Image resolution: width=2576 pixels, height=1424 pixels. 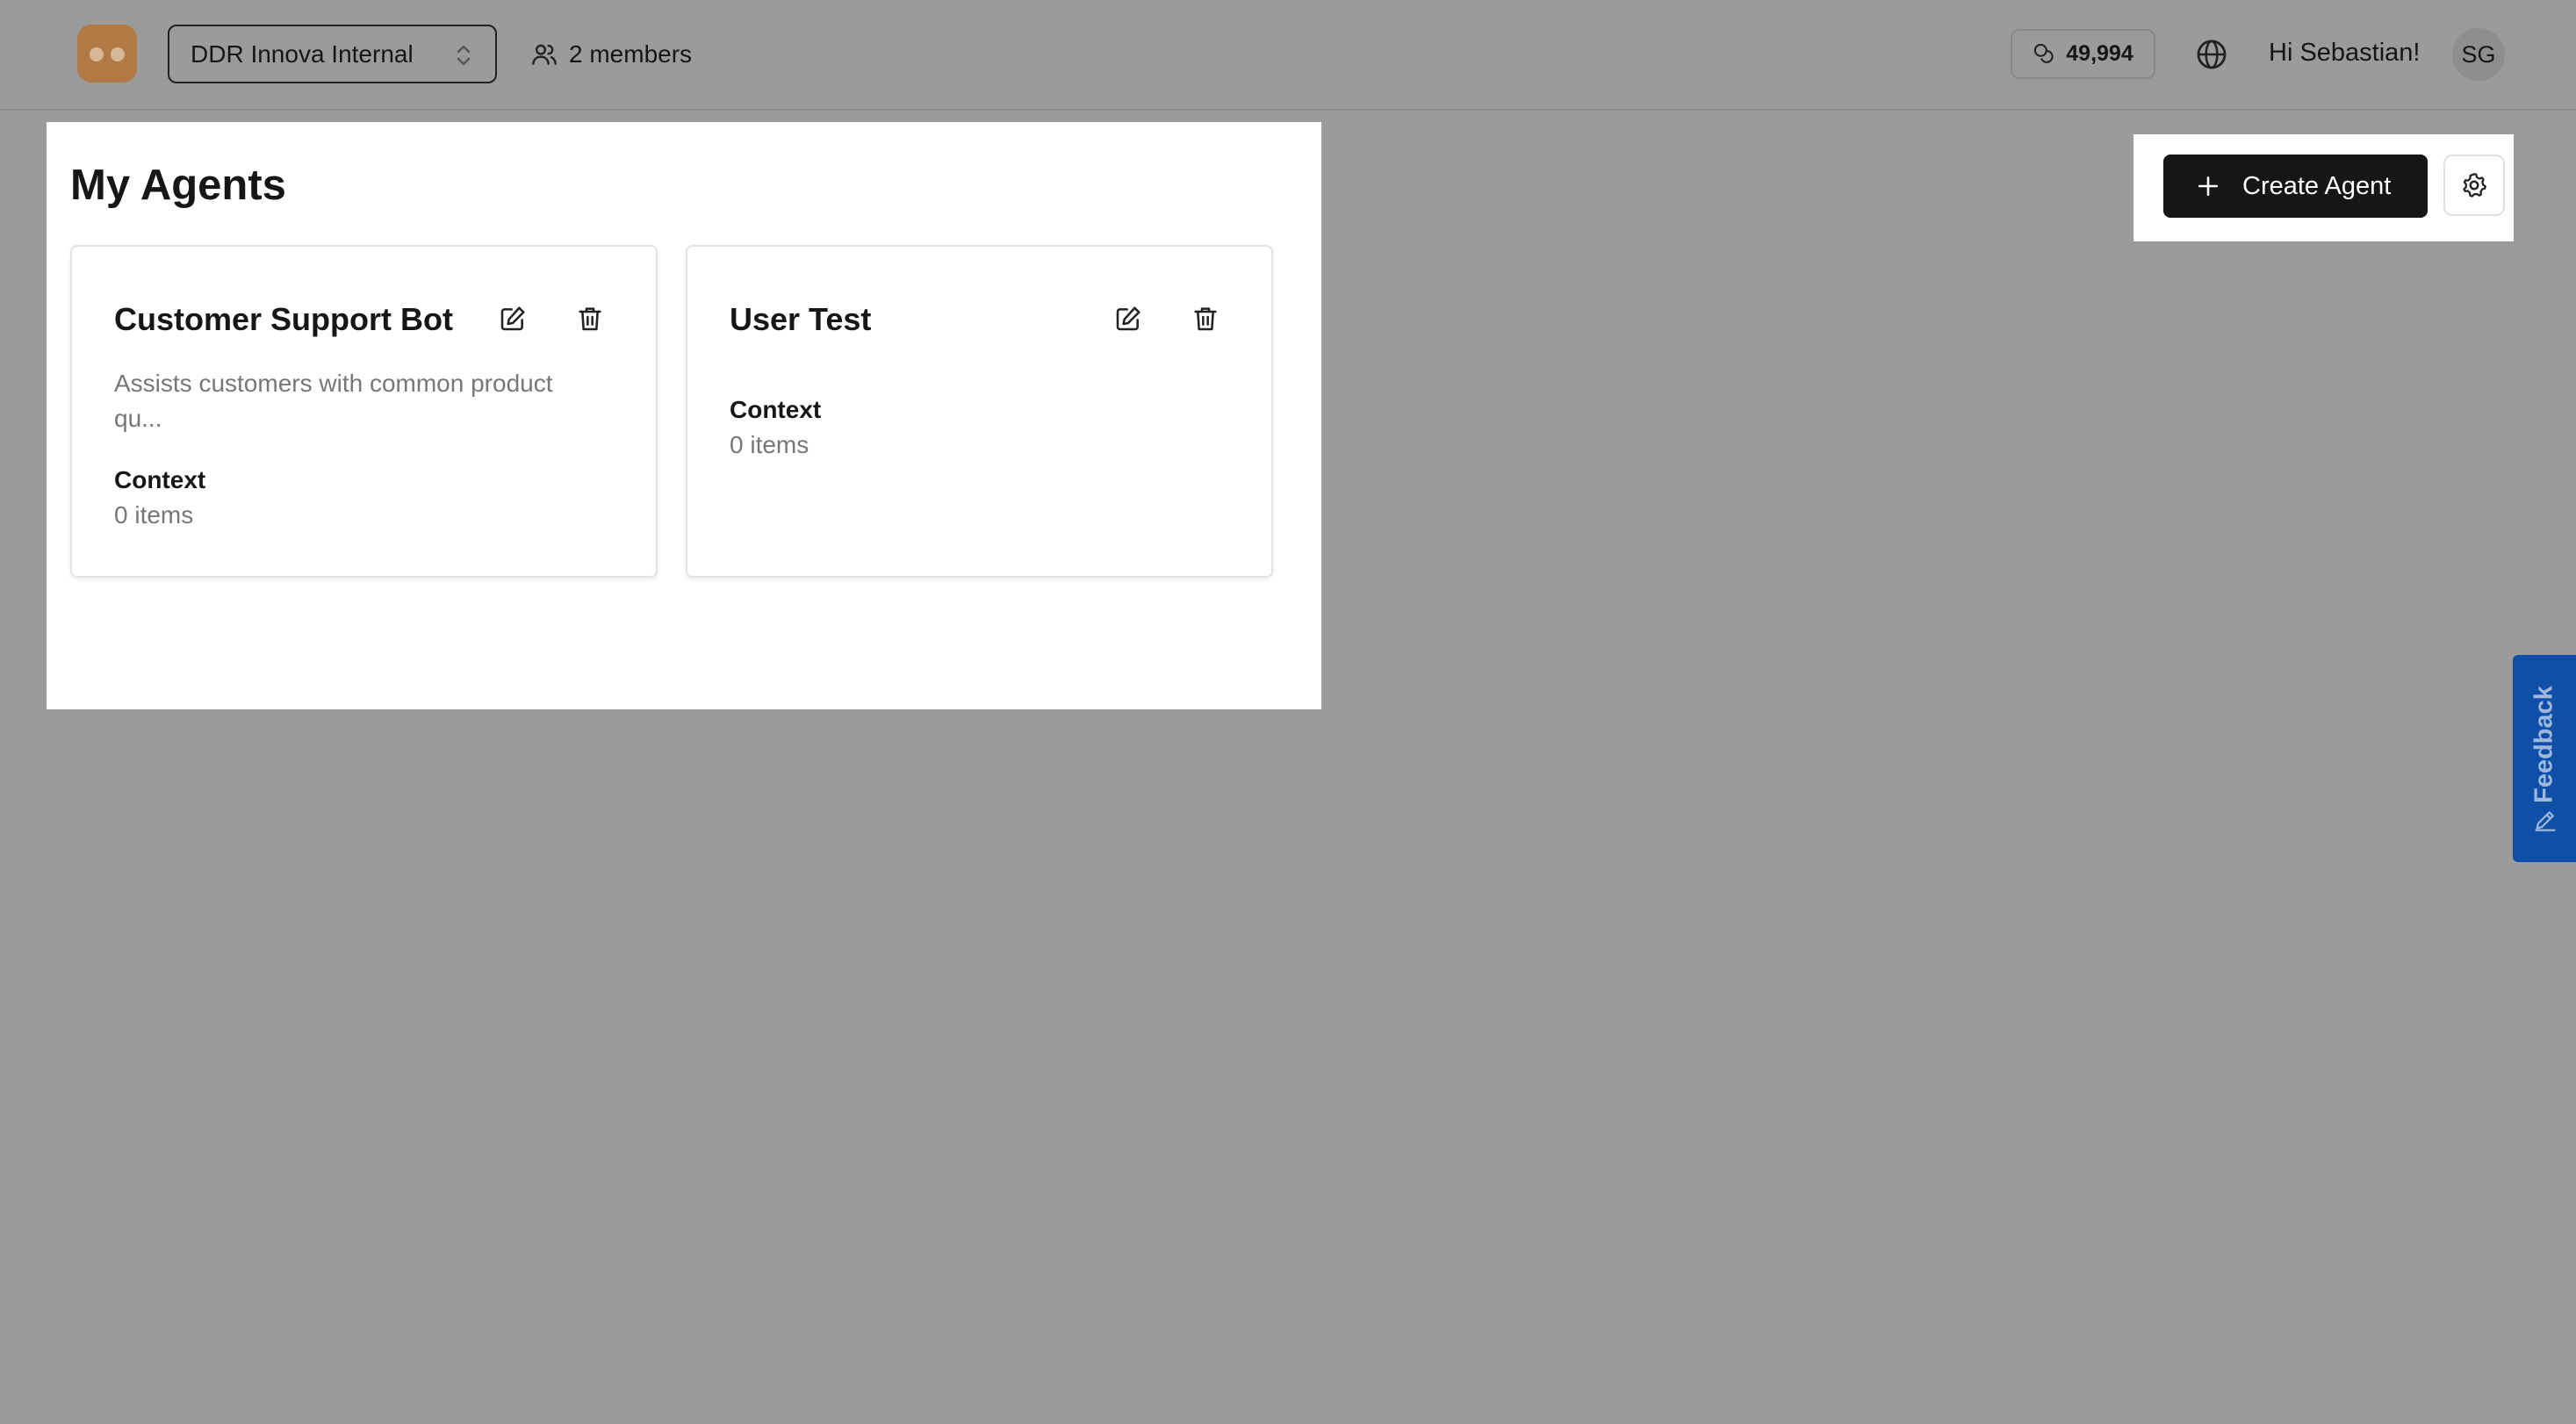 I want to click on app-logo, so click(x=107, y=54).